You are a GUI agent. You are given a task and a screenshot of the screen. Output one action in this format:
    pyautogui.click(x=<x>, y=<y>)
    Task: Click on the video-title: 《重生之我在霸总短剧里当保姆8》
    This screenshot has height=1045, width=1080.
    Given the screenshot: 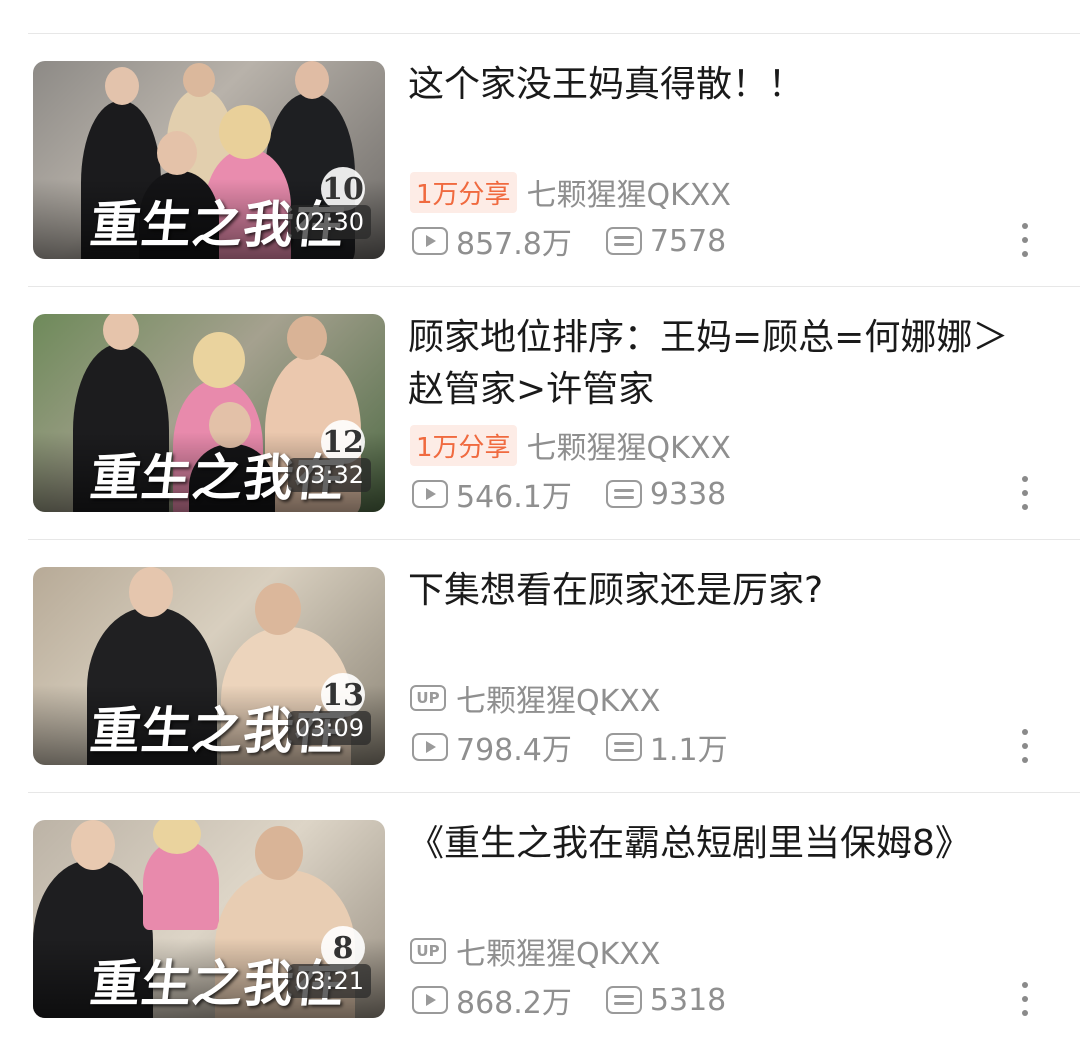 What is the action you would take?
    pyautogui.click(x=724, y=844)
    